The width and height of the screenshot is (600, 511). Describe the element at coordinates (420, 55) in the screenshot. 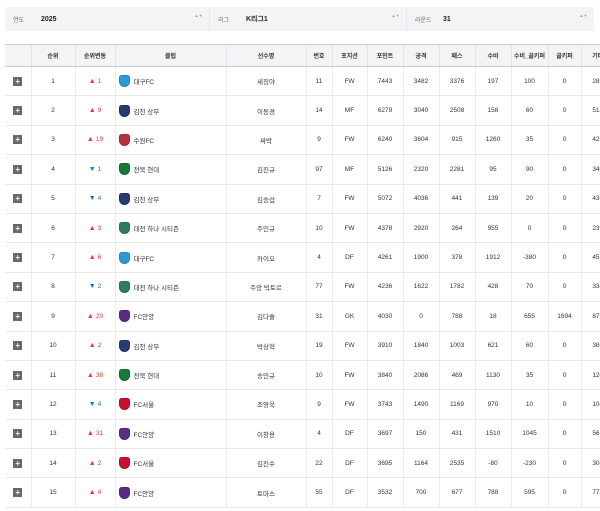

I see `header-attack: 공격` at that location.